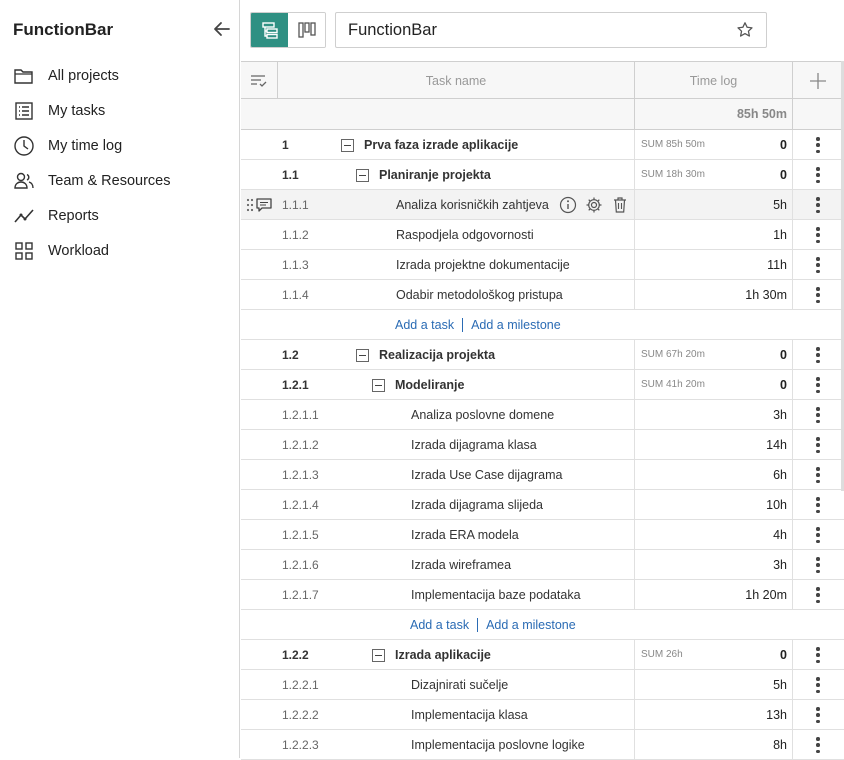 This screenshot has width=844, height=760. What do you see at coordinates (594, 205) in the screenshot?
I see `settings-icon` at bounding box center [594, 205].